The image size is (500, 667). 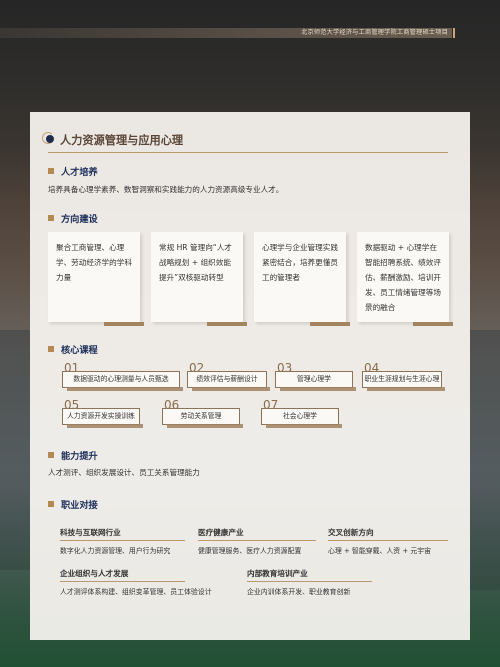 What do you see at coordinates (166, 189) in the screenshot?
I see `training-text: 培养具备心理学素养、数智洞察和实践能力的人力资源高级专业人才。` at bounding box center [166, 189].